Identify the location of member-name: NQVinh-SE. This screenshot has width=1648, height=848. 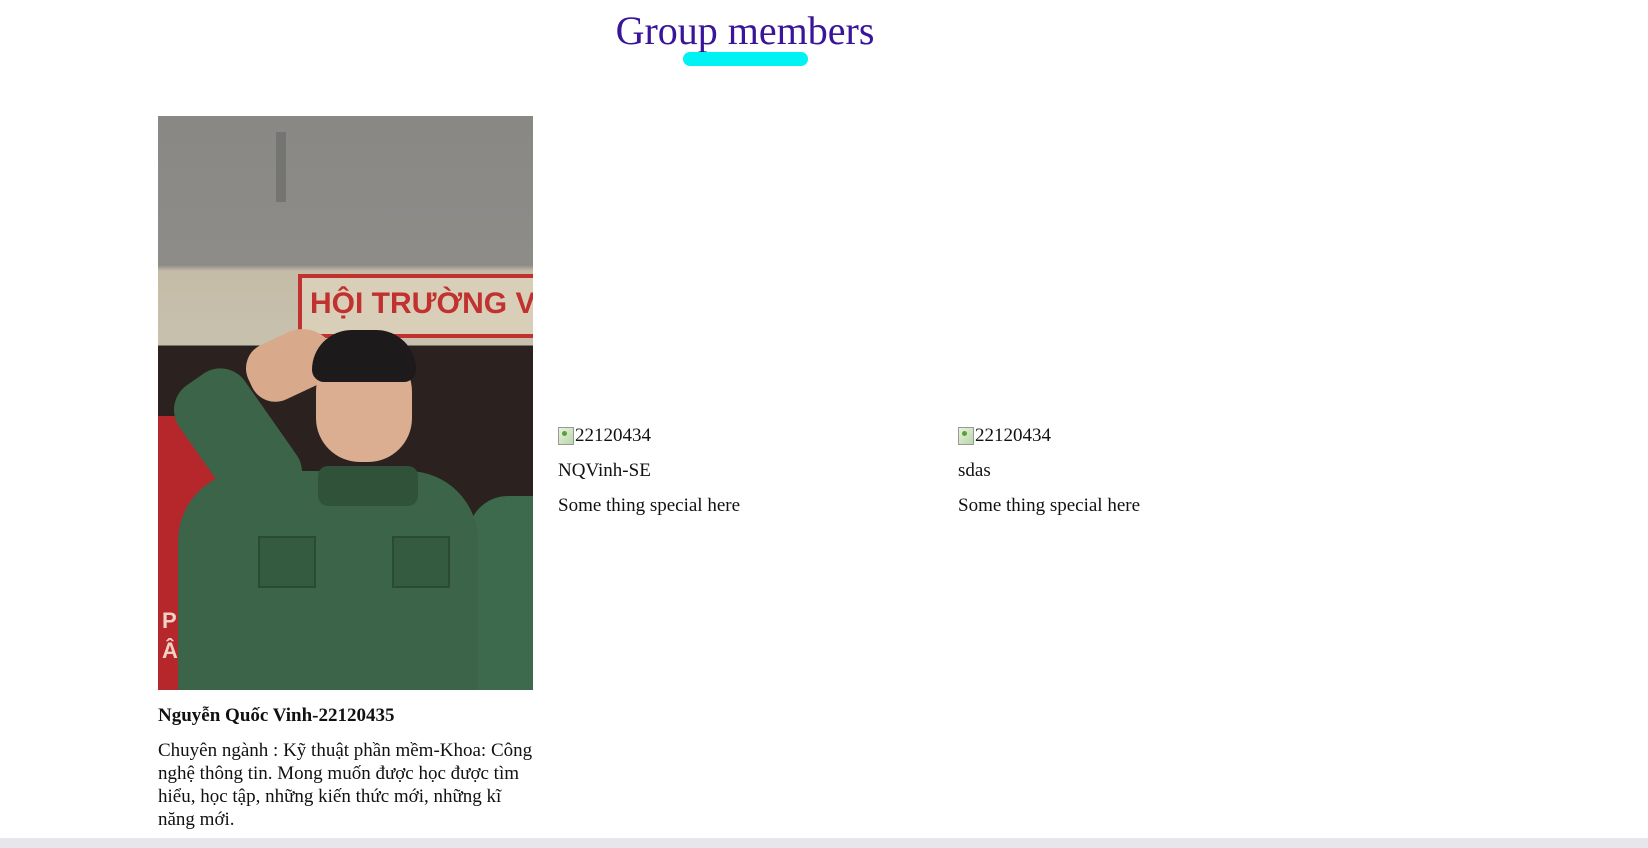
(604, 470).